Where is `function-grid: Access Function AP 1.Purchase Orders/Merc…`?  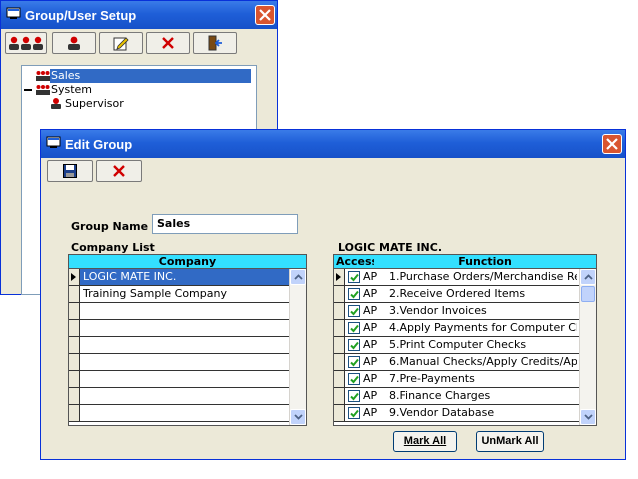 function-grid: Access Function AP 1.Purchase Orders/Merc… is located at coordinates (465, 340).